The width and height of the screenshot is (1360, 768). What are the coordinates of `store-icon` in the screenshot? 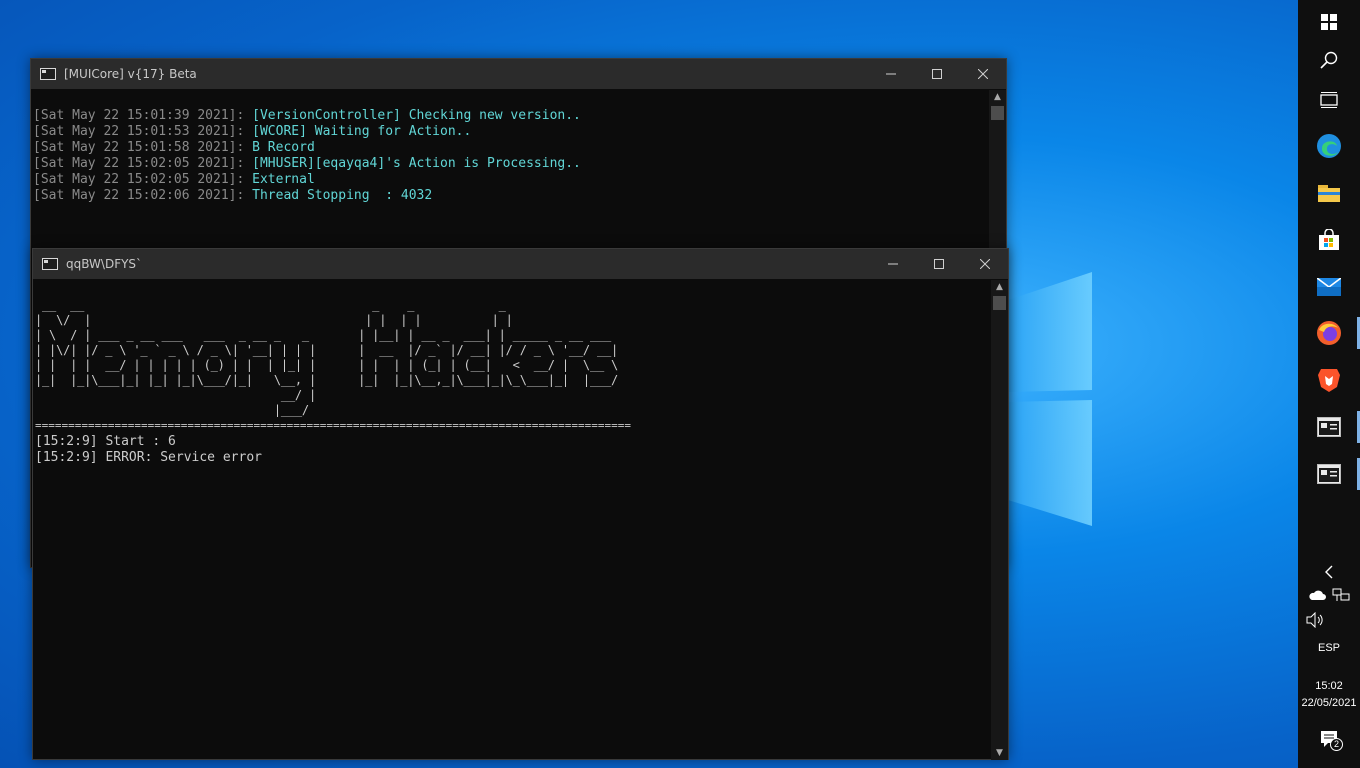 It's located at (1329, 239).